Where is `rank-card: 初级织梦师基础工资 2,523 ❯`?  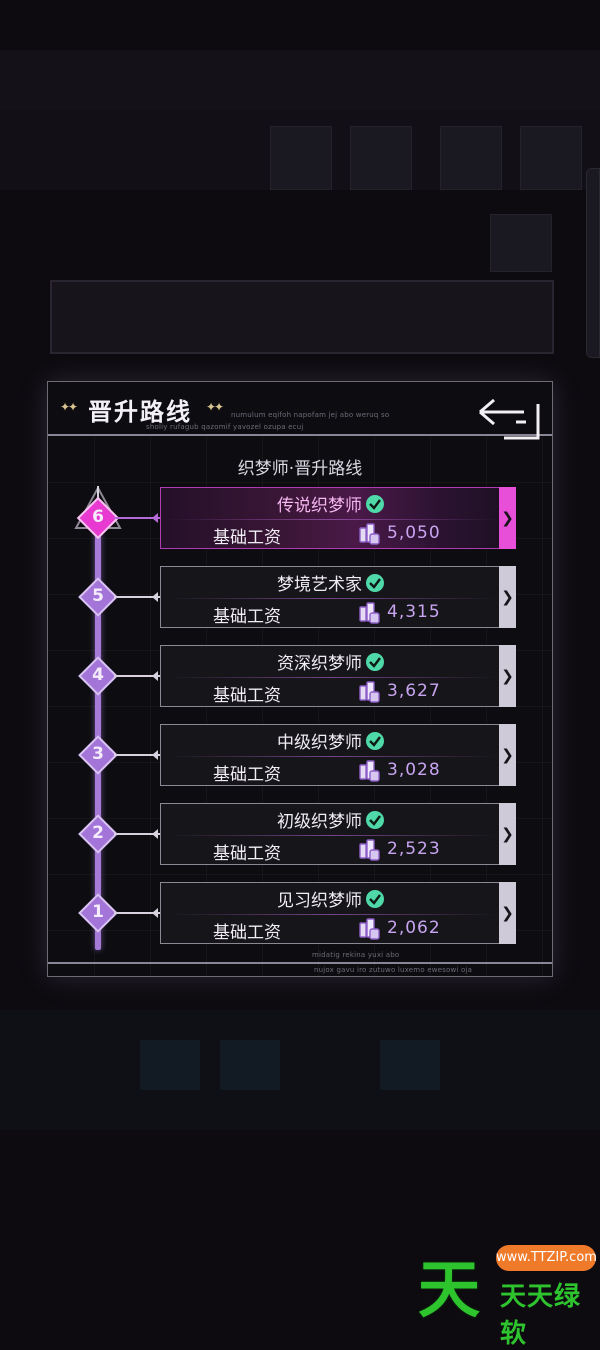
rank-card: 初级织梦师基础工资 2,523 ❯ is located at coordinates (338, 834).